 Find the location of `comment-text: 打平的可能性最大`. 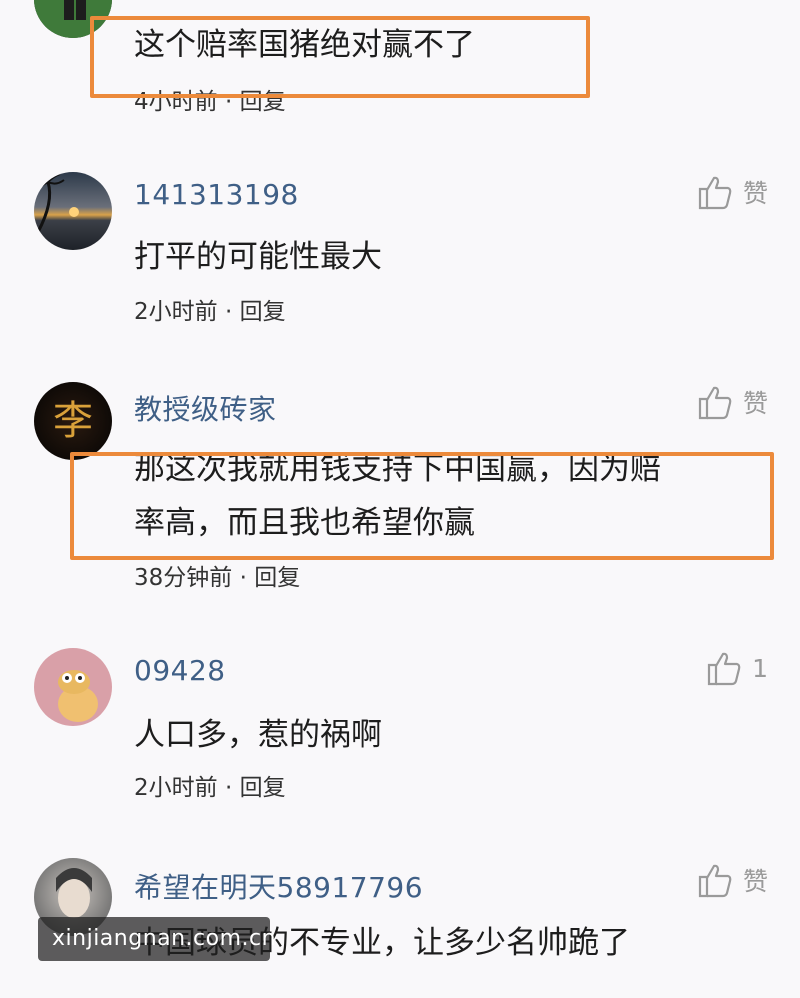

comment-text: 打平的可能性最大 is located at coordinates (258, 257).